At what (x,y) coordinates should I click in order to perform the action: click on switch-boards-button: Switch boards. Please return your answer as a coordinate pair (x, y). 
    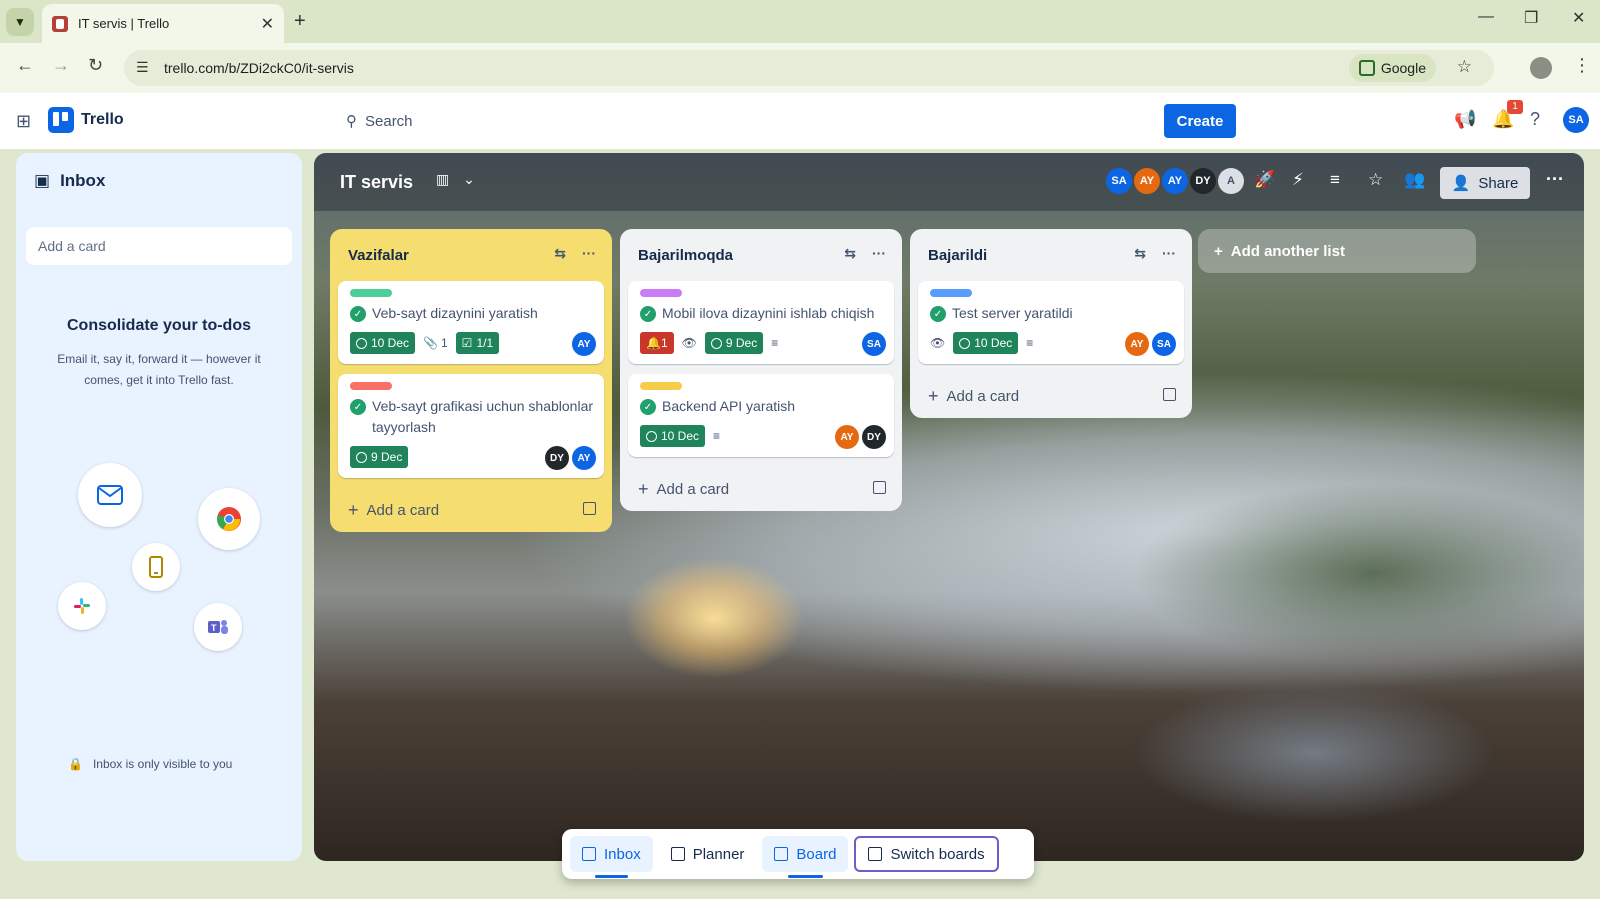
    Looking at the image, I should click on (926, 854).